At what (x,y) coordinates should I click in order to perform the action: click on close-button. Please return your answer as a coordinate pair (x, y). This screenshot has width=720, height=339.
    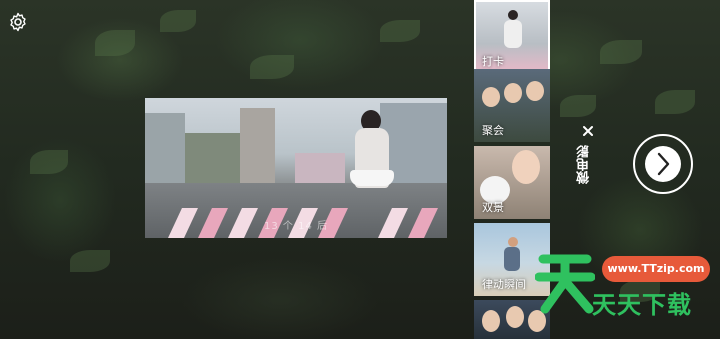
    Looking at the image, I should click on (588, 133).